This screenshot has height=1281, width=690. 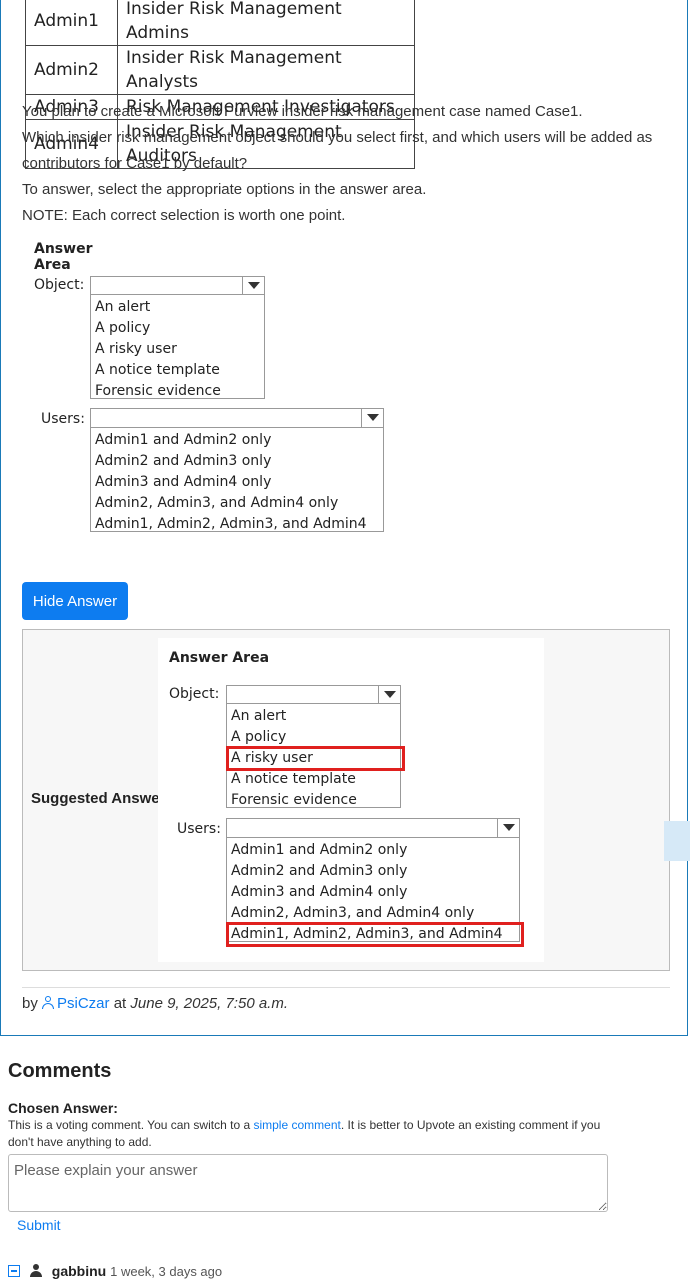 What do you see at coordinates (14, 1271) in the screenshot?
I see `collapse-icon` at bounding box center [14, 1271].